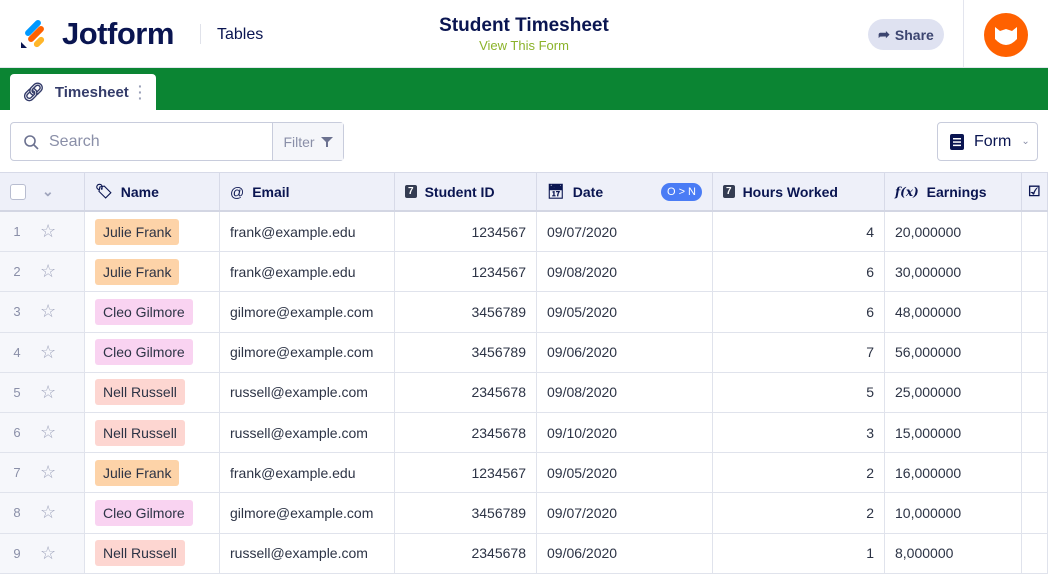  What do you see at coordinates (307, 141) in the screenshot?
I see `filter-button: Filter` at bounding box center [307, 141].